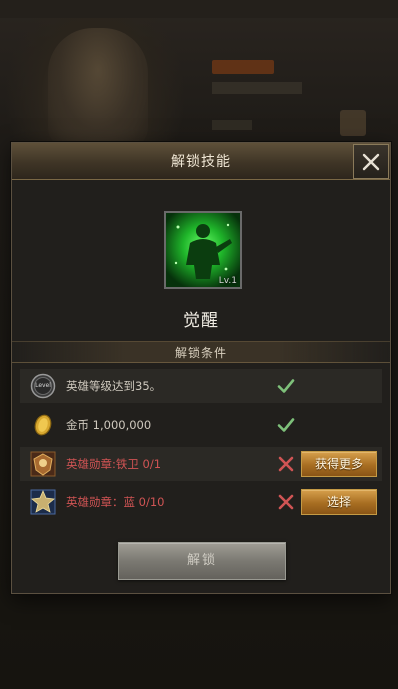 This screenshot has width=398, height=689. Describe the element at coordinates (199, 9) in the screenshot. I see `background-top-bar` at that location.